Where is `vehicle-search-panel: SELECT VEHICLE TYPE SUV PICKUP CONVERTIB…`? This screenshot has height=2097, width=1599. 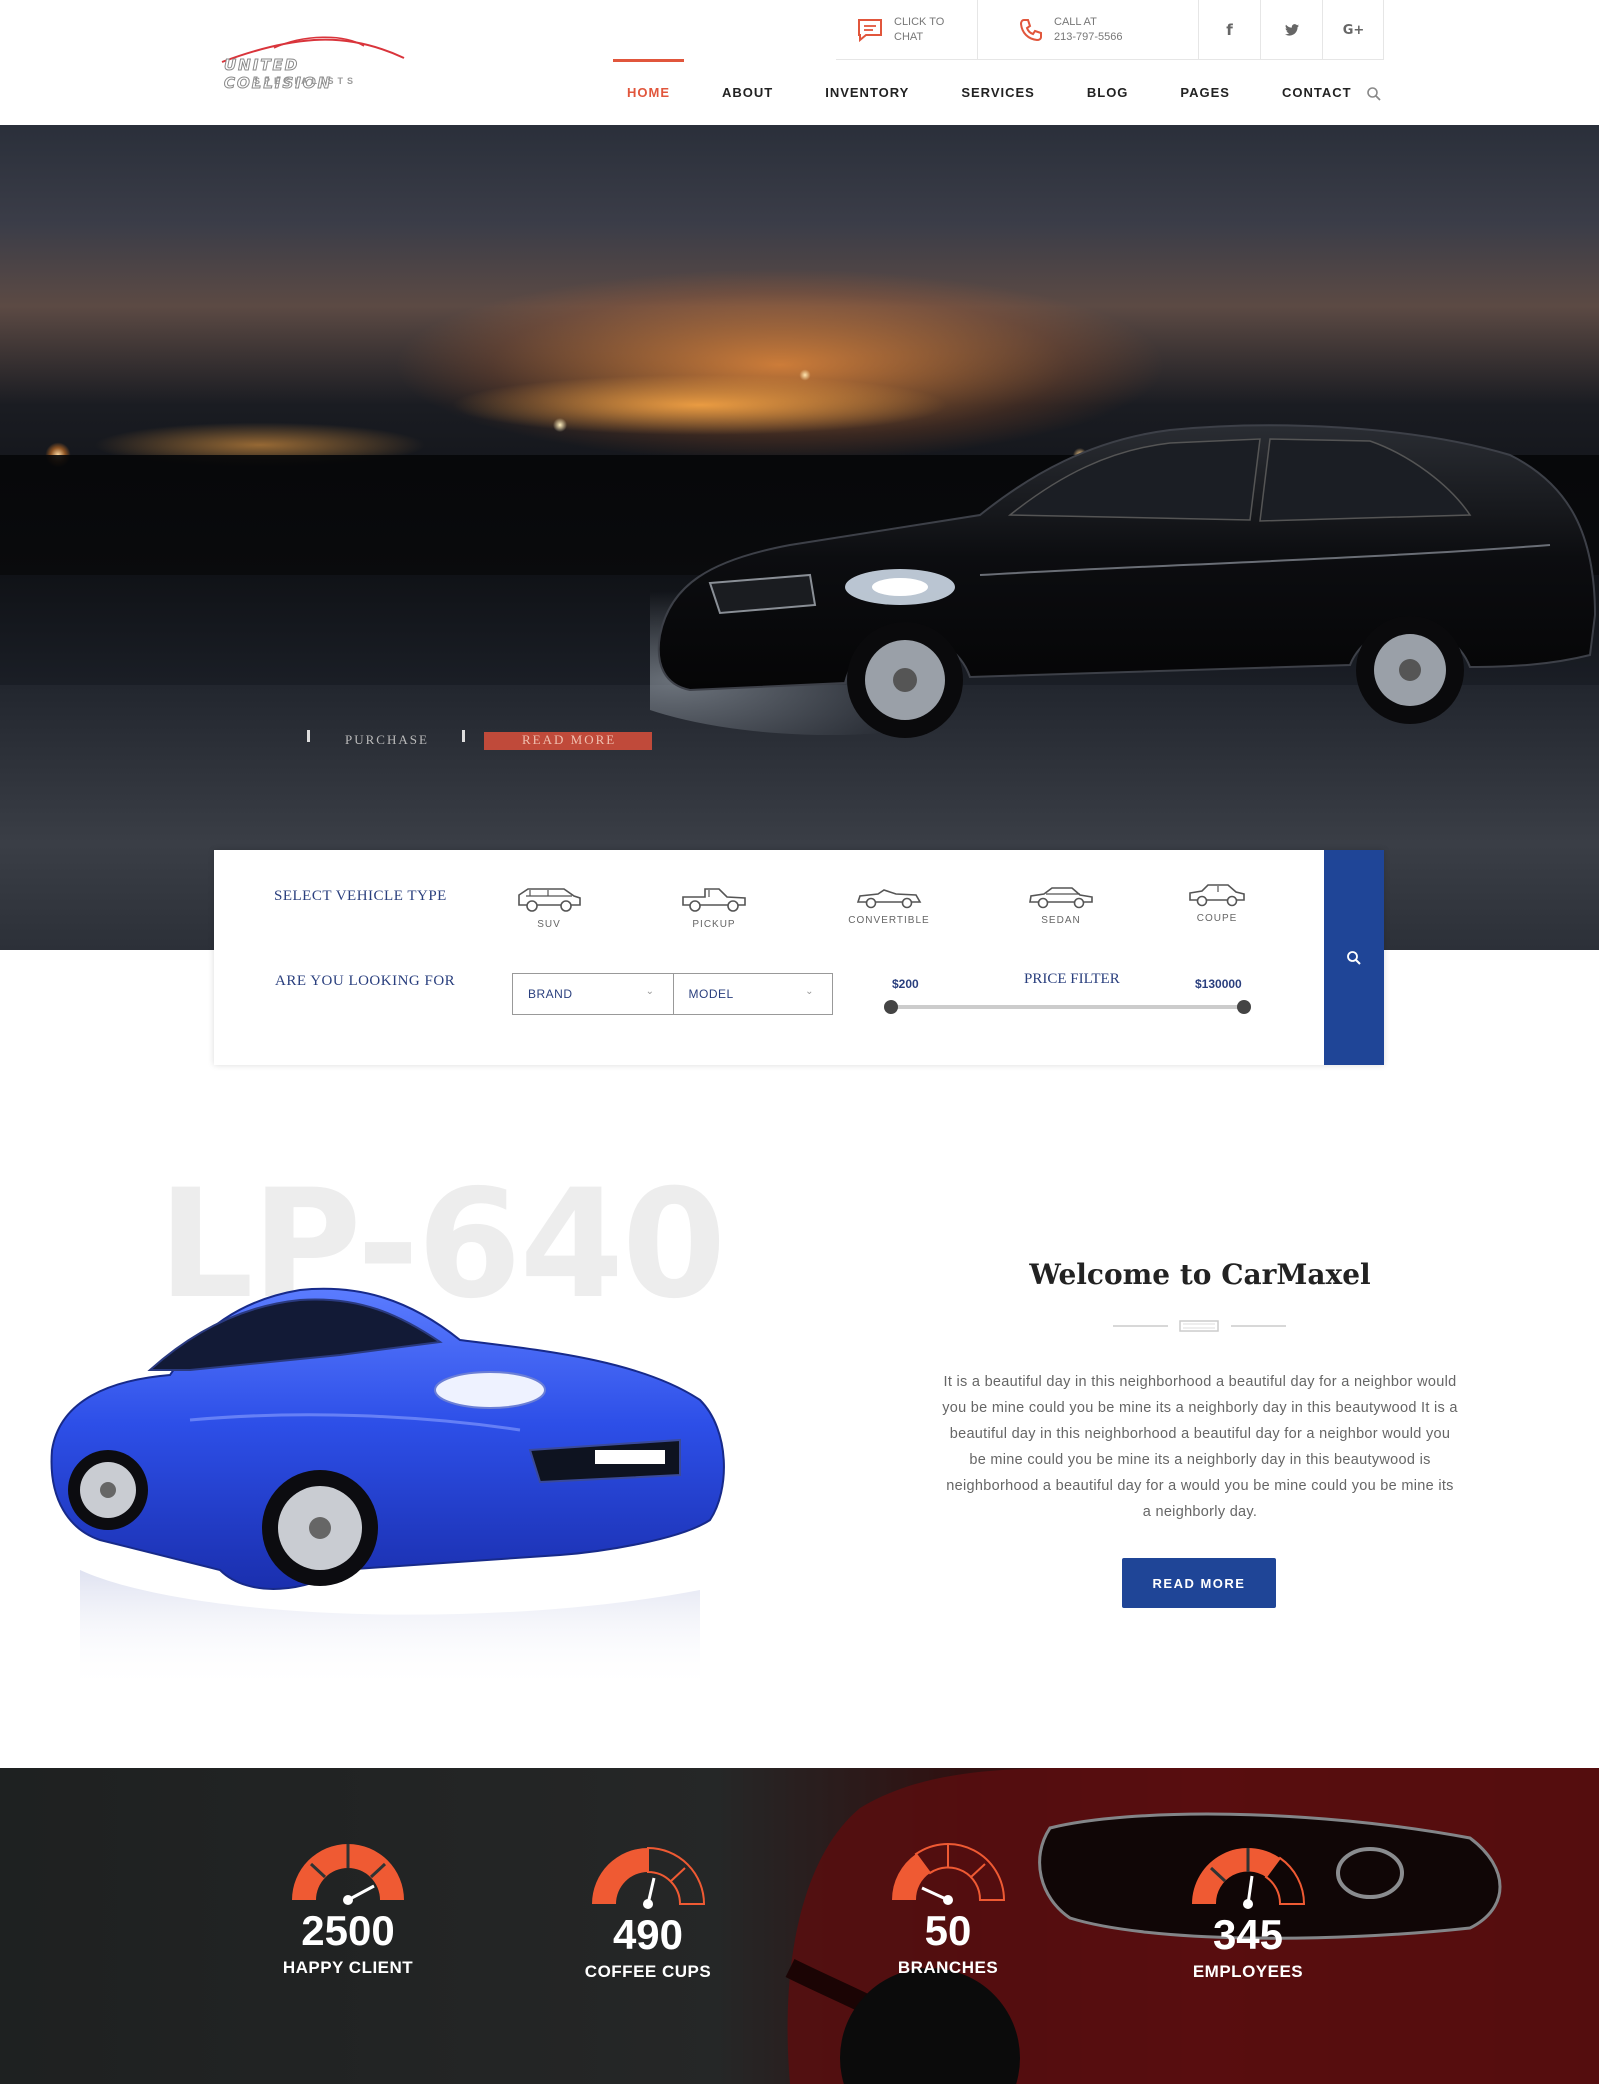
vehicle-search-panel: SELECT VEHICLE TYPE SUV PICKUP CONVERTIB… is located at coordinates (799, 957).